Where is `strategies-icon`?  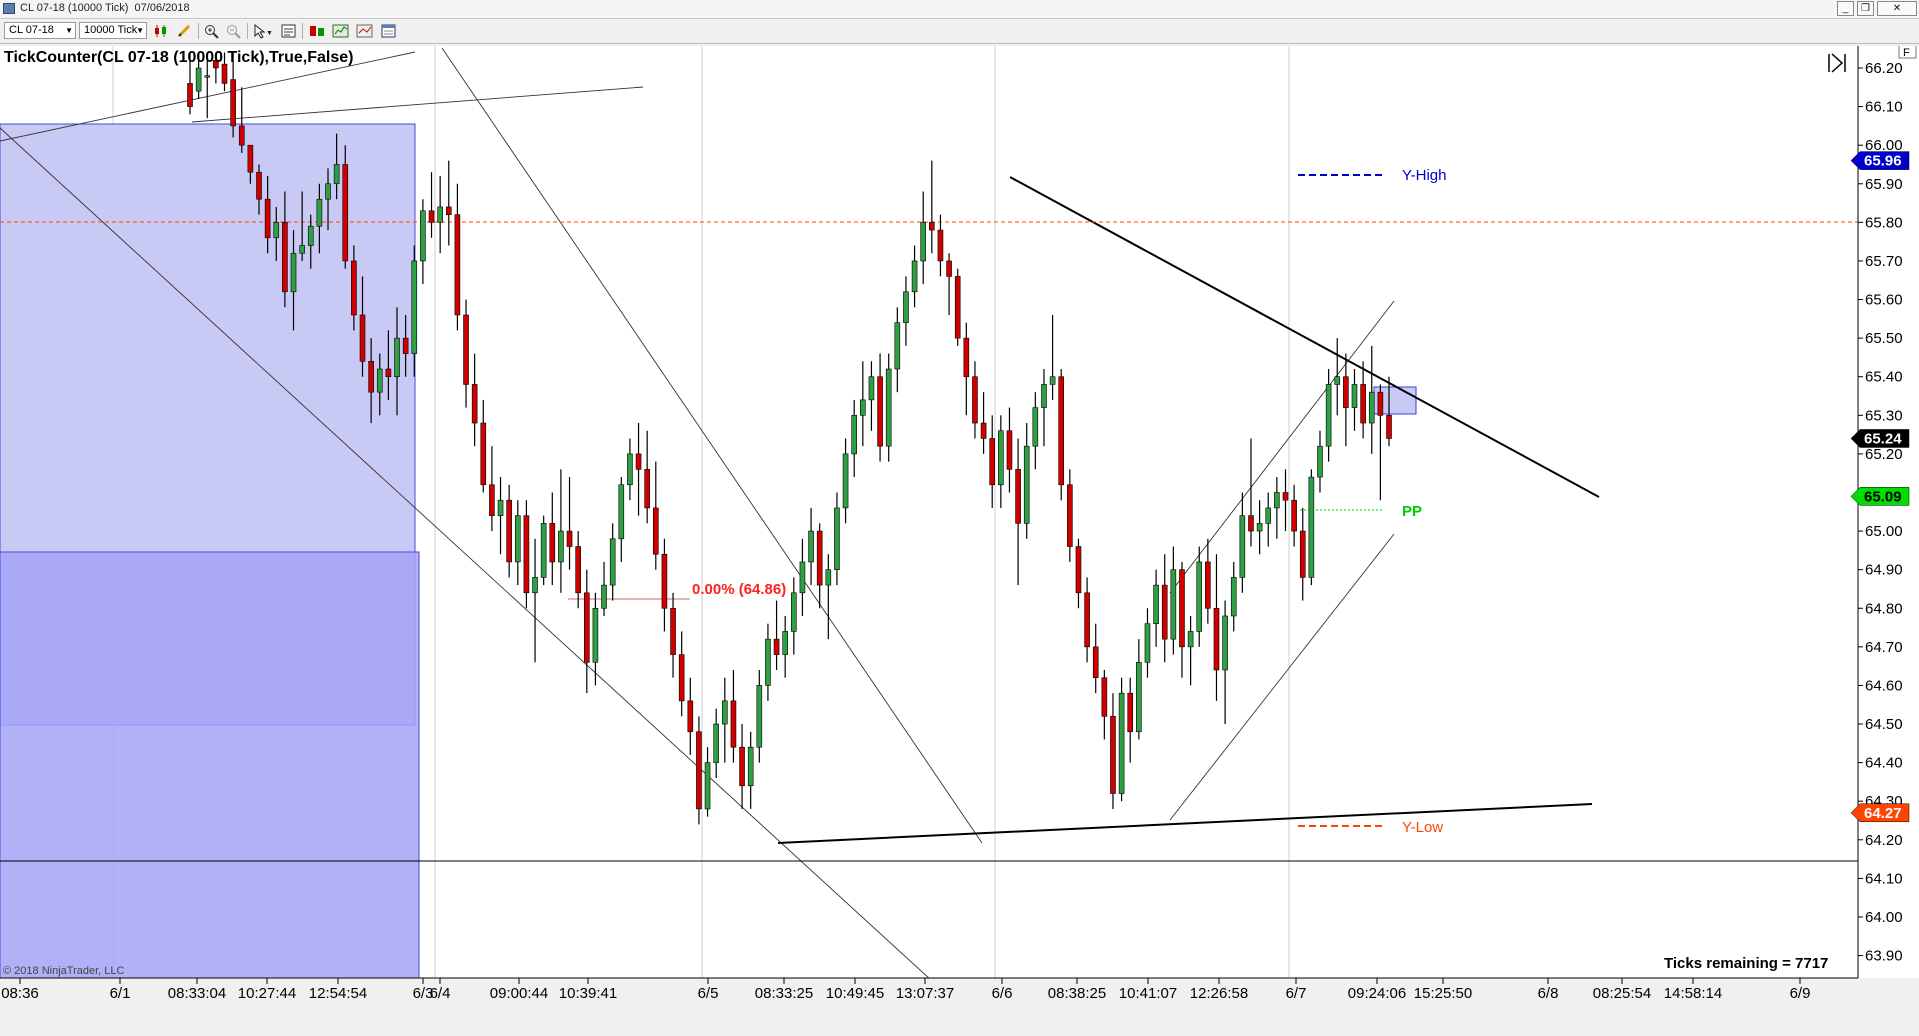
strategies-icon is located at coordinates (365, 31).